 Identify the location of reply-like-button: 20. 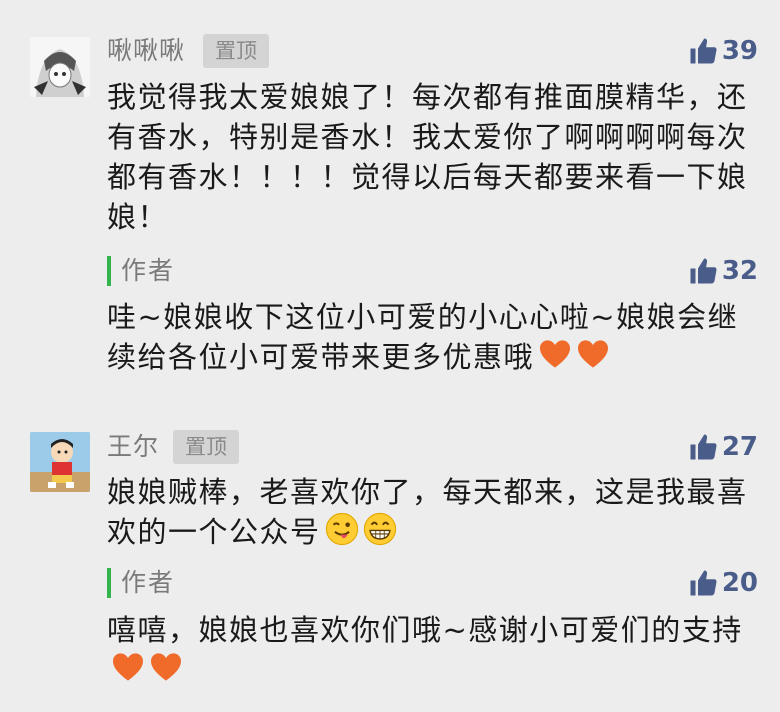
(723, 583).